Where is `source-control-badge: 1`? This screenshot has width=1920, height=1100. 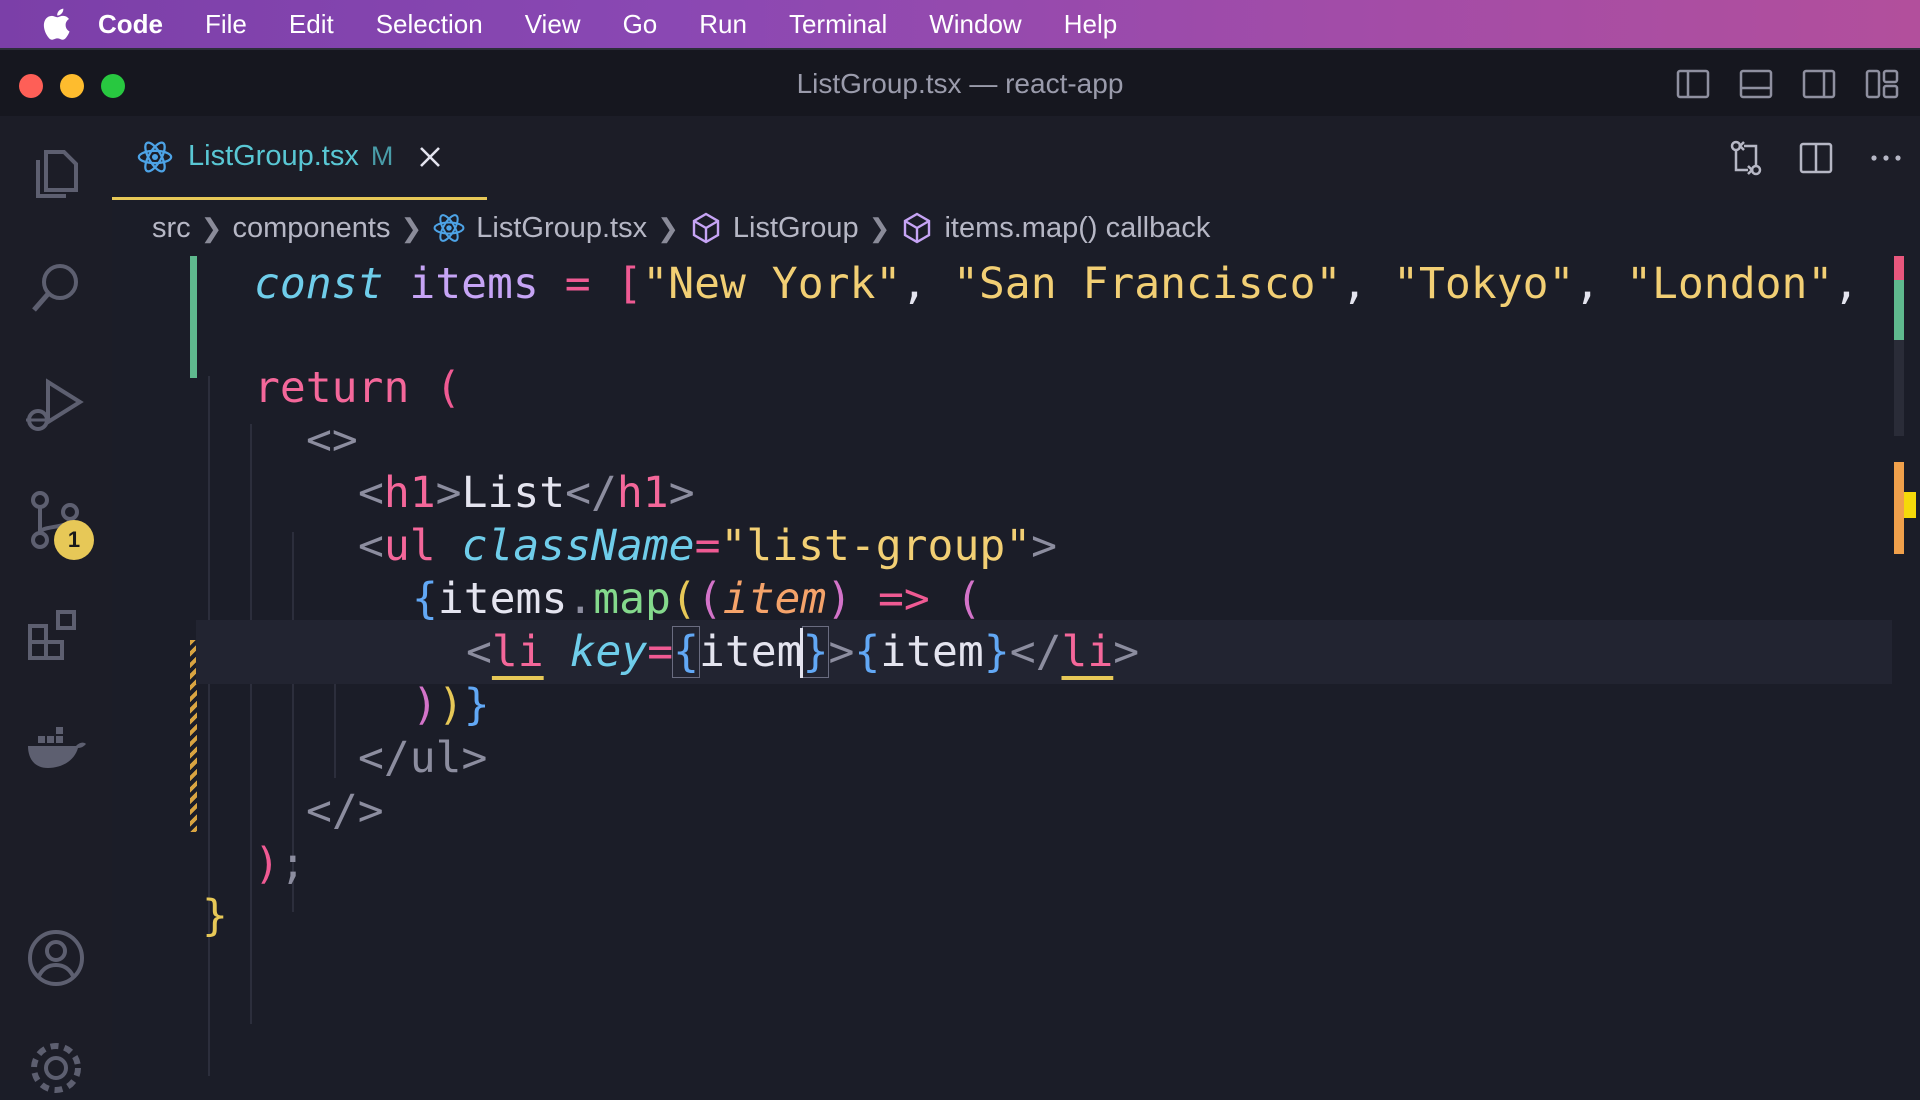 source-control-badge: 1 is located at coordinates (74, 540).